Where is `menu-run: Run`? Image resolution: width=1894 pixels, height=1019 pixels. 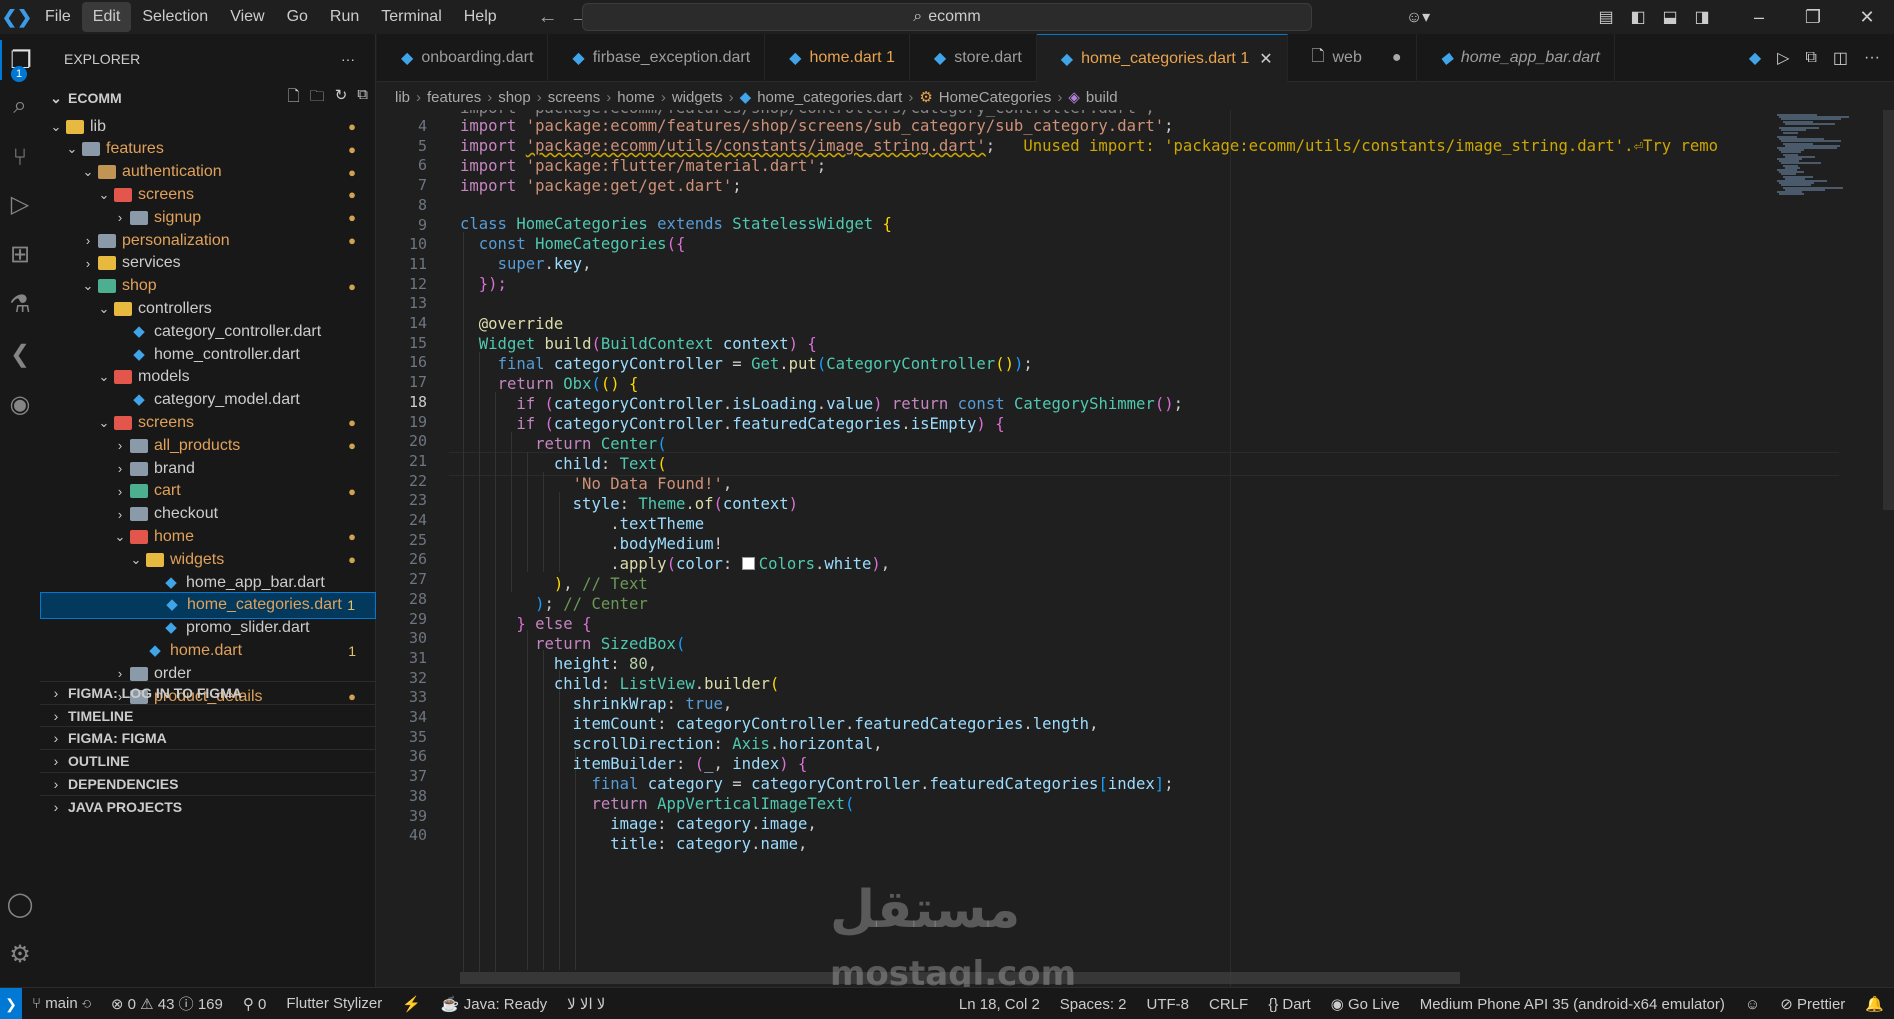
menu-run: Run is located at coordinates (344, 17).